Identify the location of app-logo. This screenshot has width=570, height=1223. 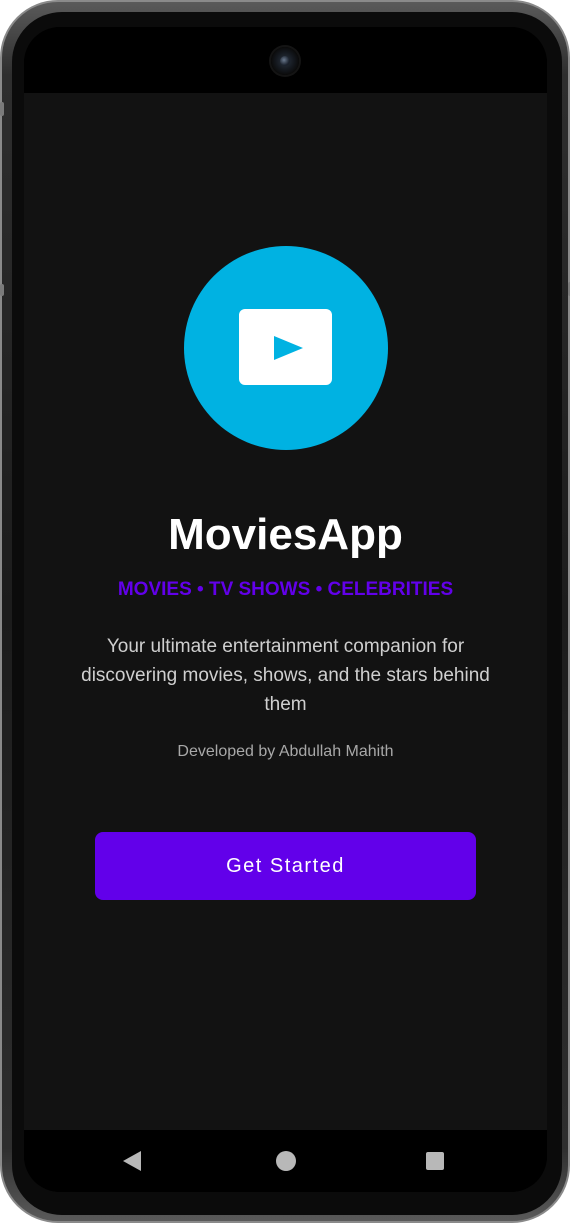
(286, 348).